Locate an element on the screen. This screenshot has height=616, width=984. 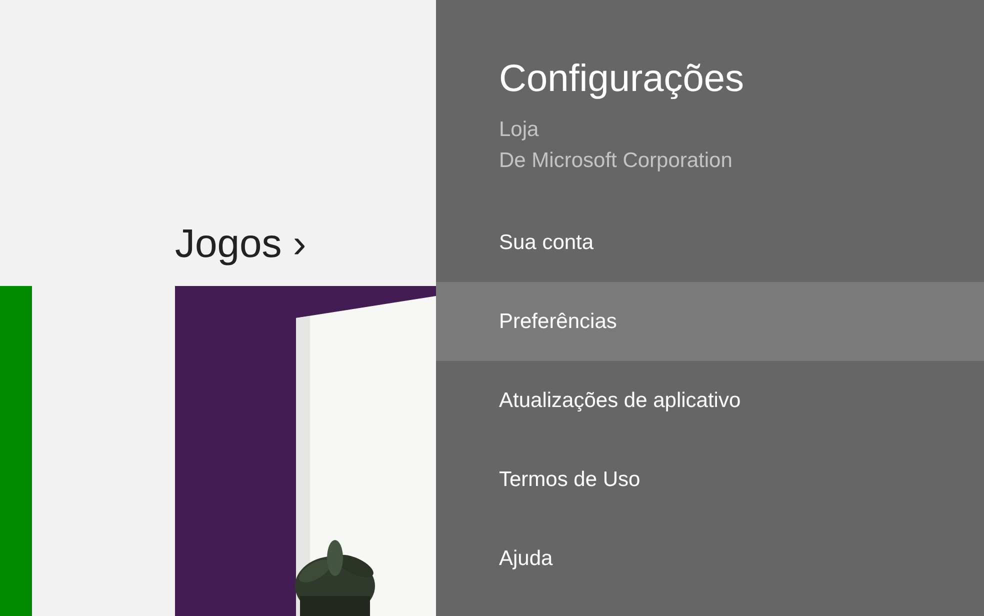
app-publisher: De Microsoft Corporation is located at coordinates (616, 161).